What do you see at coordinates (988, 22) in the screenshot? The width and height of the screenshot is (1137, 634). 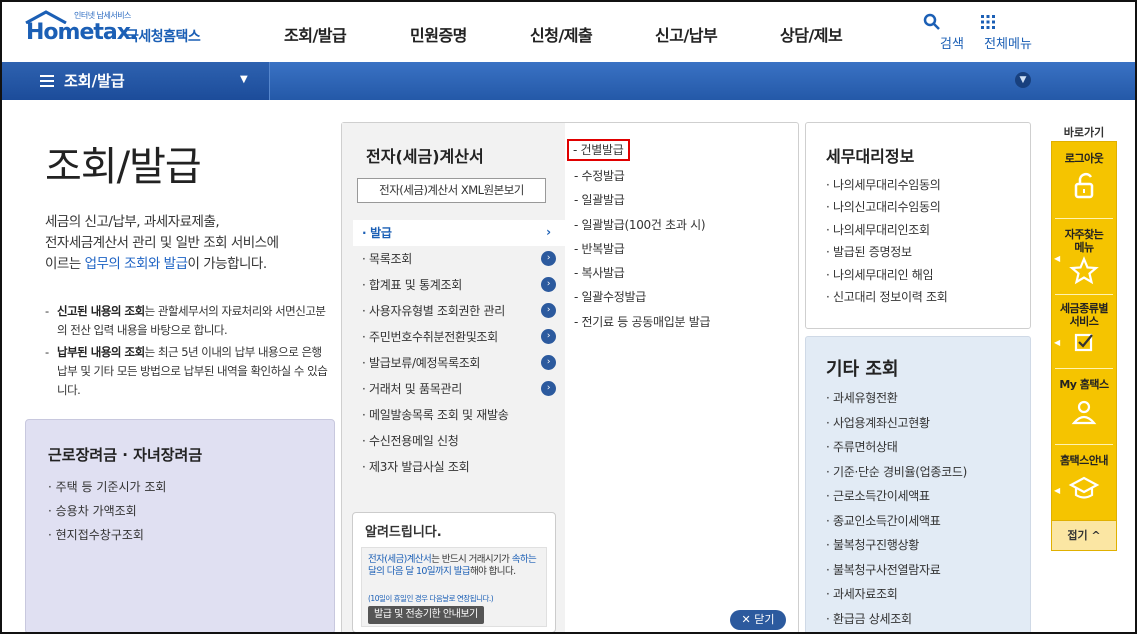 I see `grid-menu-icon` at bounding box center [988, 22].